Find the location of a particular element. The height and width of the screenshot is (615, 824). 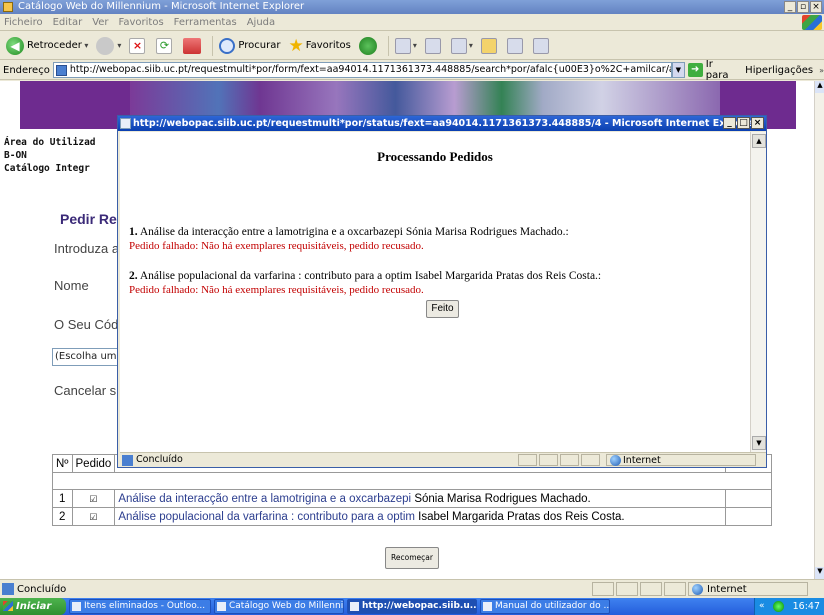

popup-status-cells is located at coordinates (559, 460).